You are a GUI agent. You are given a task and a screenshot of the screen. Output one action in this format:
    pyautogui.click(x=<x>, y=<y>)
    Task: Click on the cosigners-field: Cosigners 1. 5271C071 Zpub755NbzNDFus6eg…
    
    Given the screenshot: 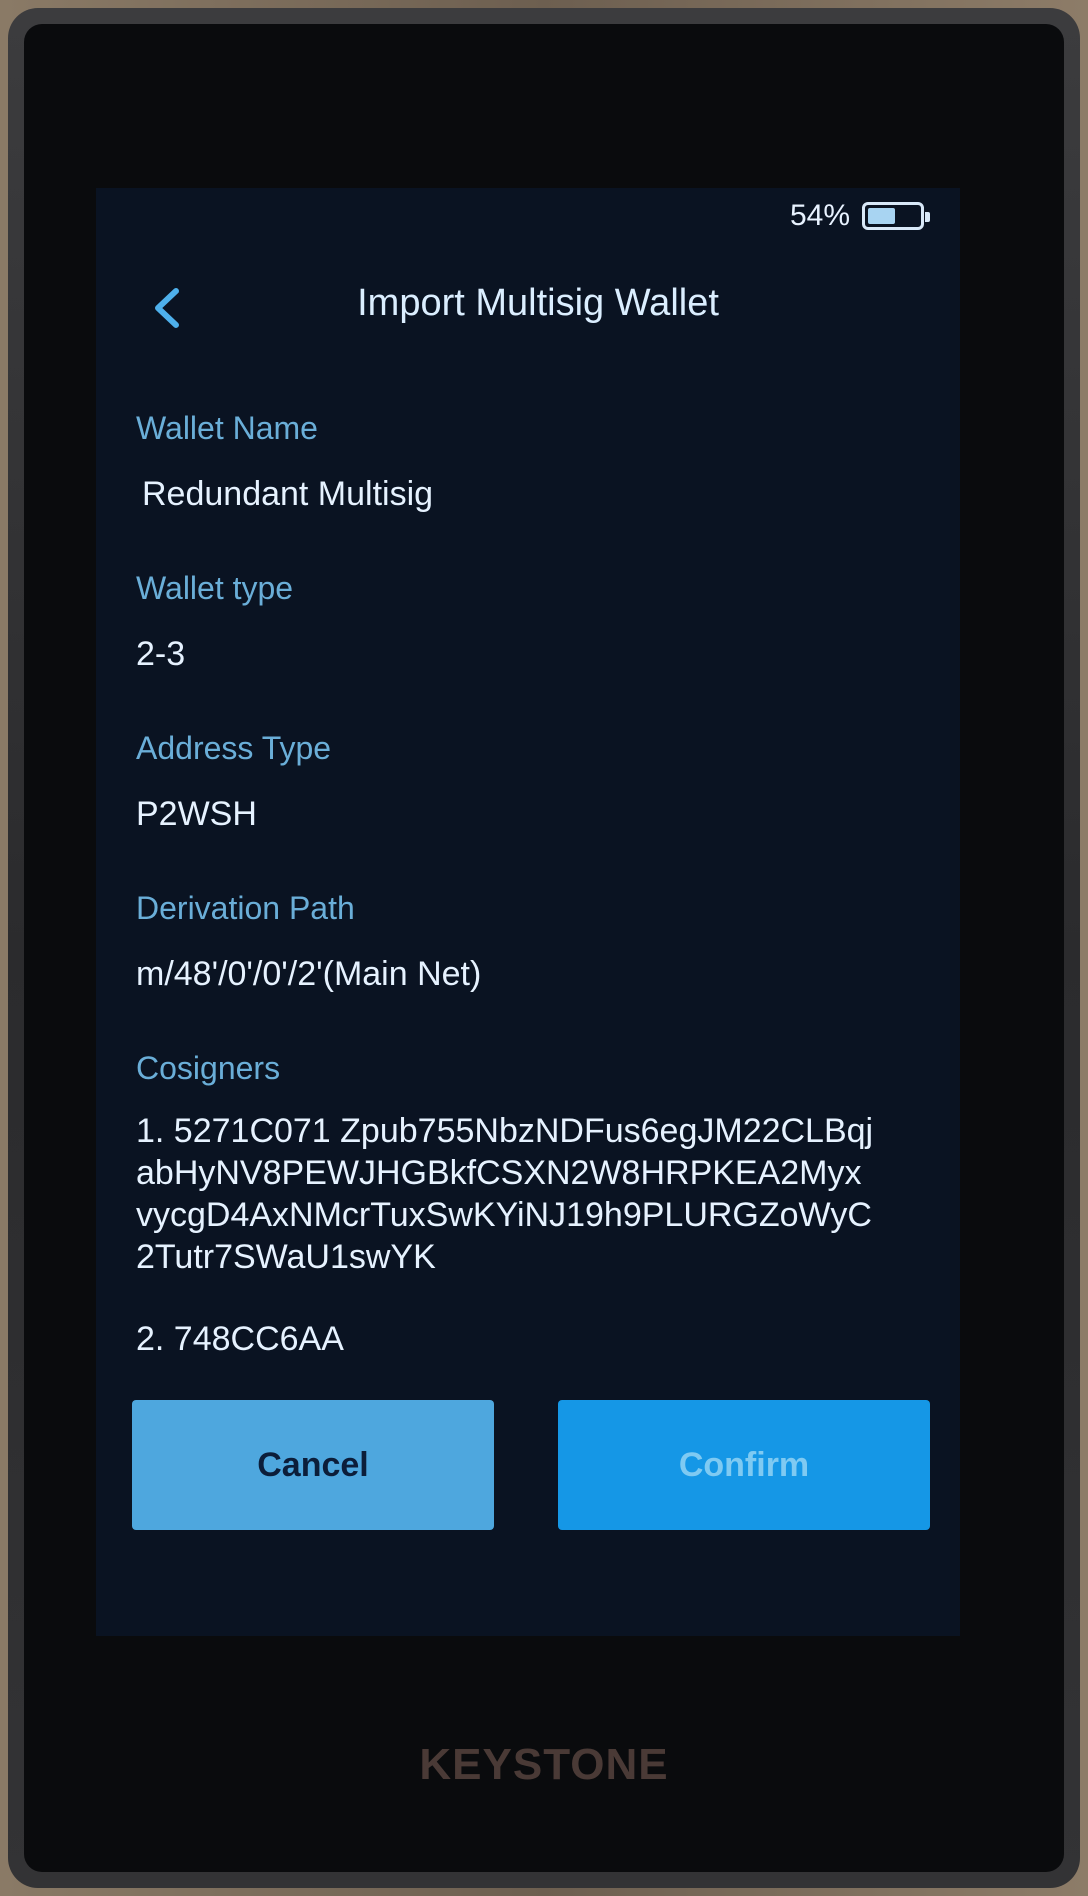 What is the action you would take?
    pyautogui.click(x=536, y=1204)
    